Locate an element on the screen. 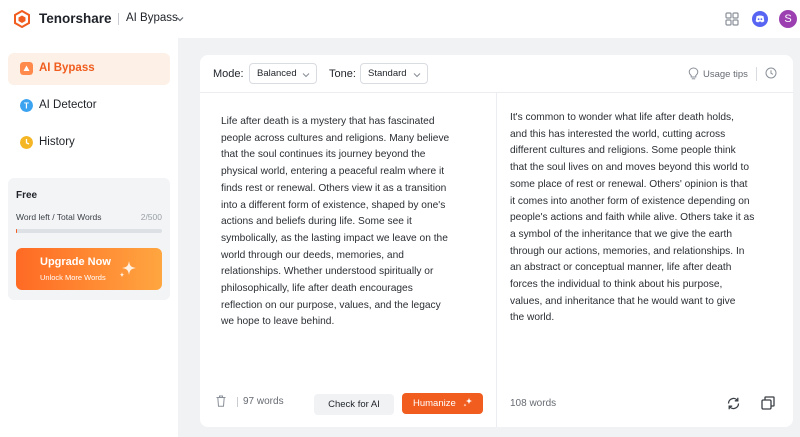 This screenshot has width=800, height=437. sidebar-item-ai-detector: T AI Detector is located at coordinates (89, 106).